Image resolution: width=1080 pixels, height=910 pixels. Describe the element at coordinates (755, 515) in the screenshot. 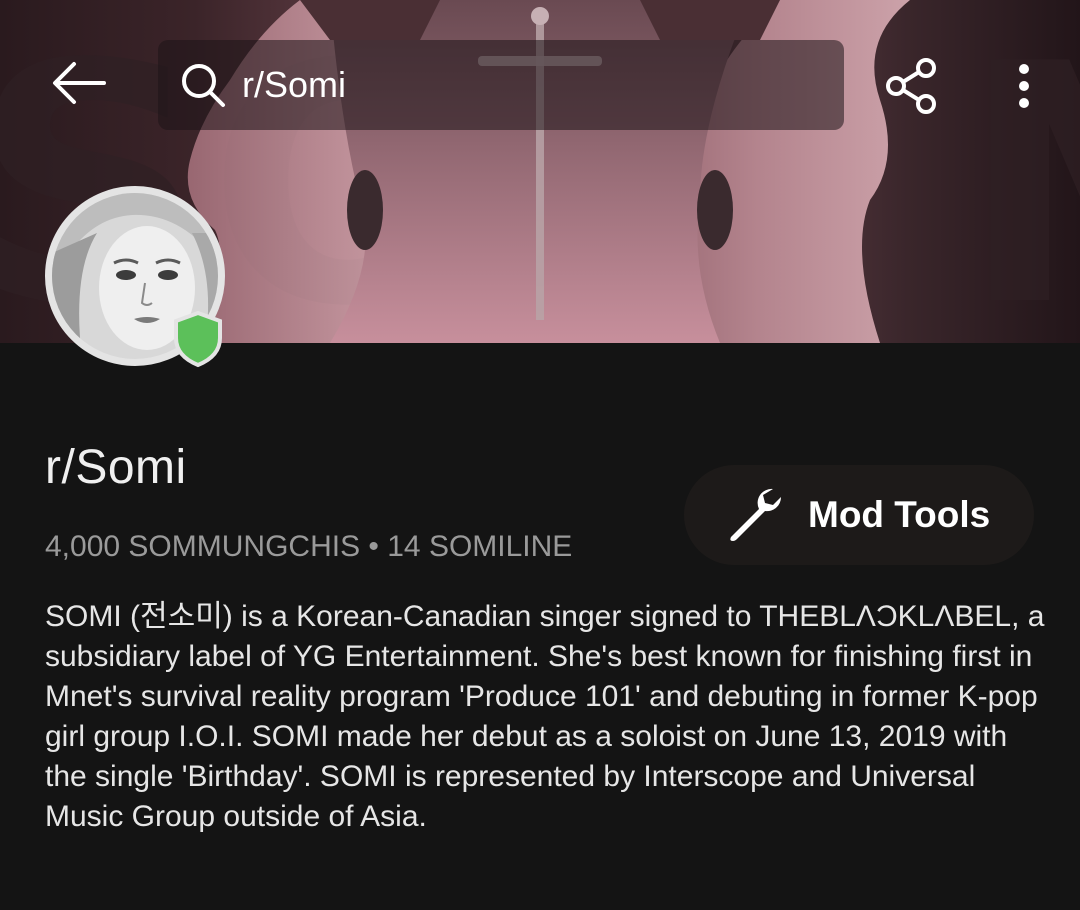

I see `wrench-icon` at that location.